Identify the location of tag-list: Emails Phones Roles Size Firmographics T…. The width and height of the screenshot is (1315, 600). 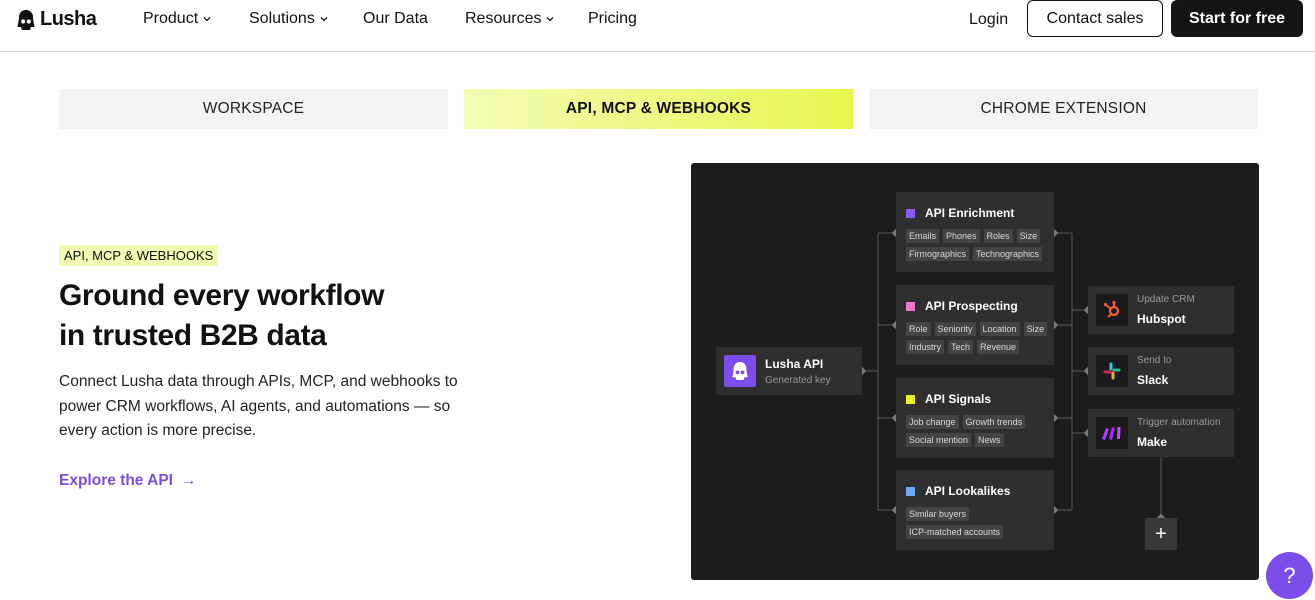
(978, 245).